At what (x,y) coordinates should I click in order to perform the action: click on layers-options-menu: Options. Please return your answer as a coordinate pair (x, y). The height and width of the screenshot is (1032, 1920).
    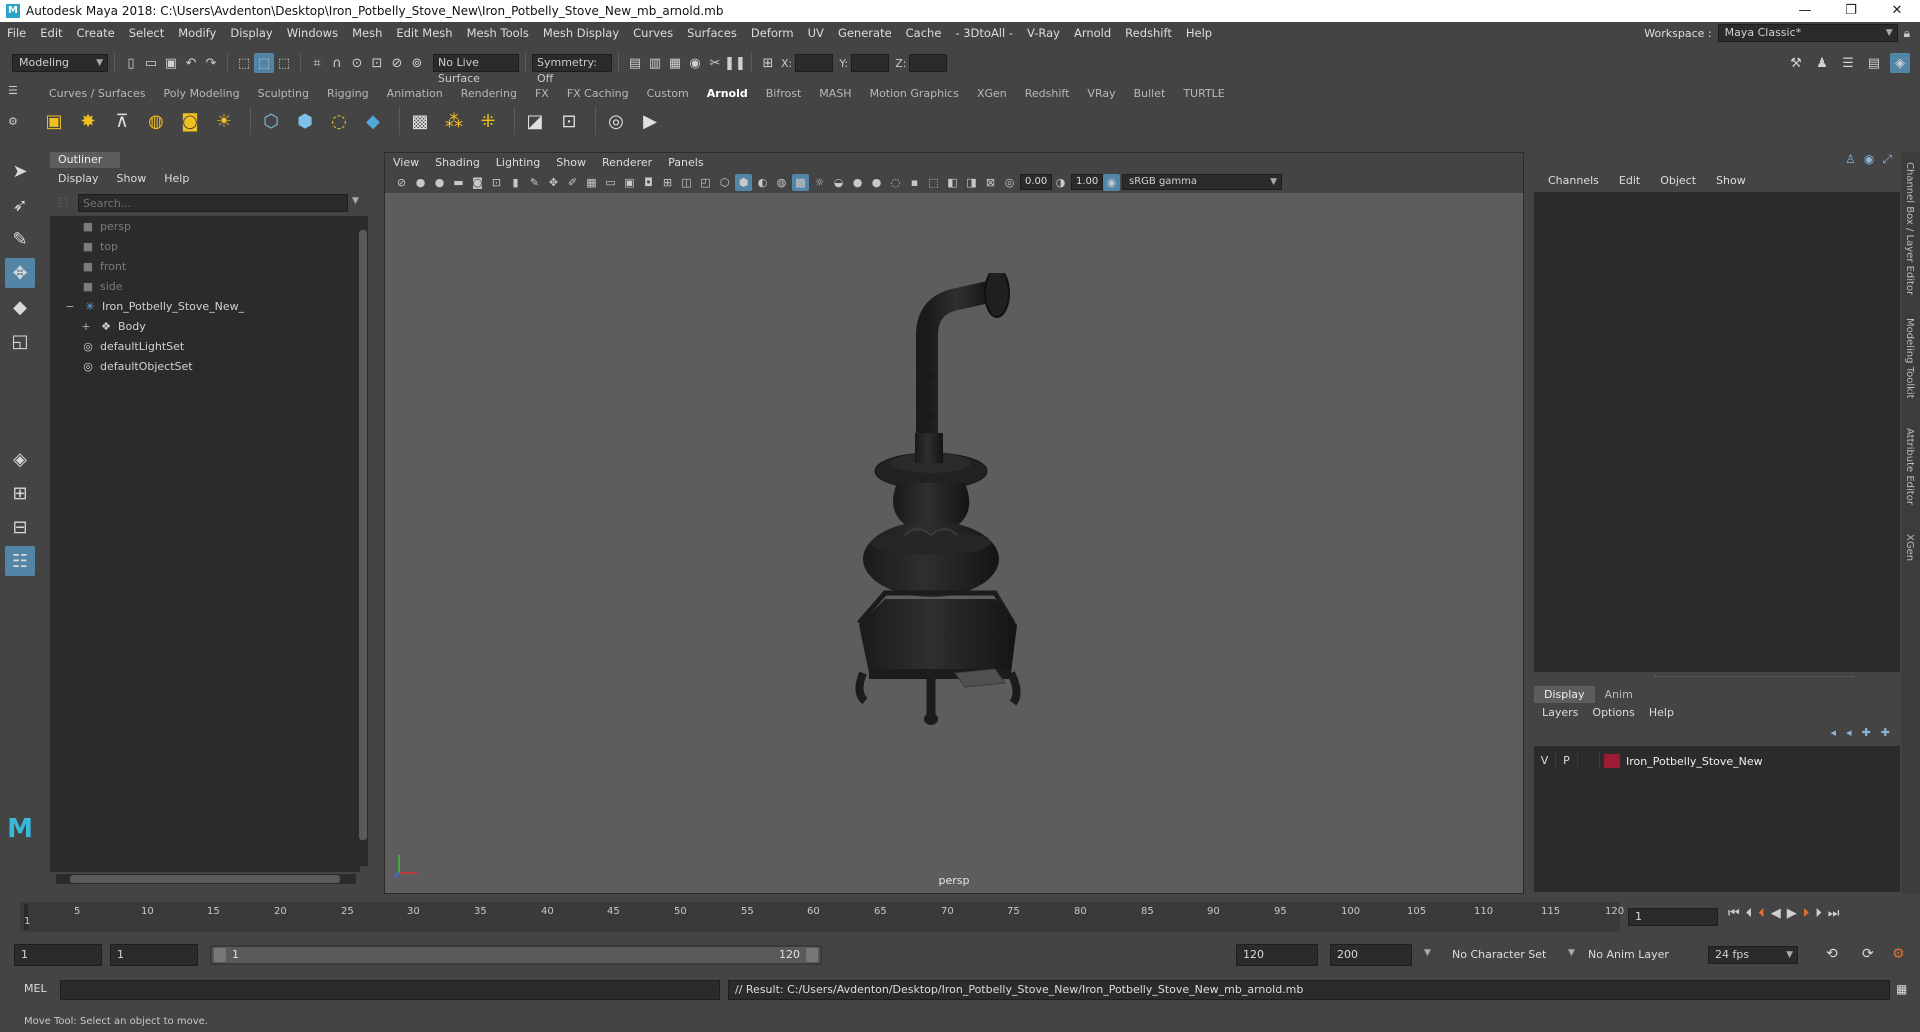
    Looking at the image, I should click on (1613, 712).